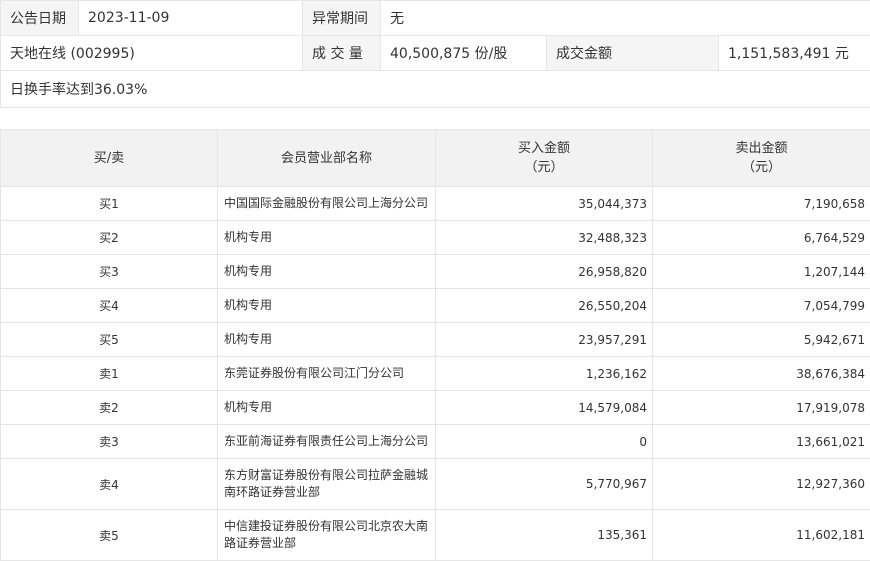 The width and height of the screenshot is (870, 561). What do you see at coordinates (544, 374) in the screenshot?
I see `row-buy-amount: 1,236,162` at bounding box center [544, 374].